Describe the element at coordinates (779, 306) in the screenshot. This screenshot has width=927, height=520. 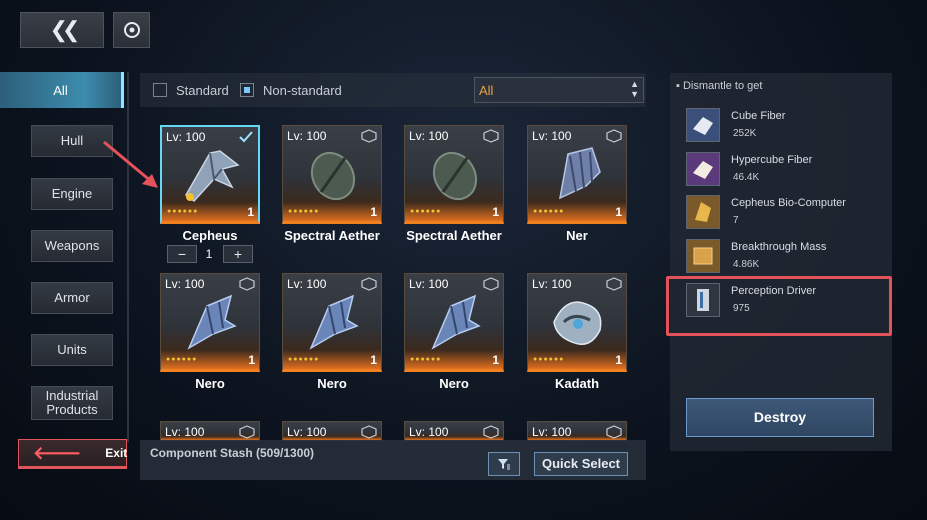
I see `highlight-annotation` at that location.